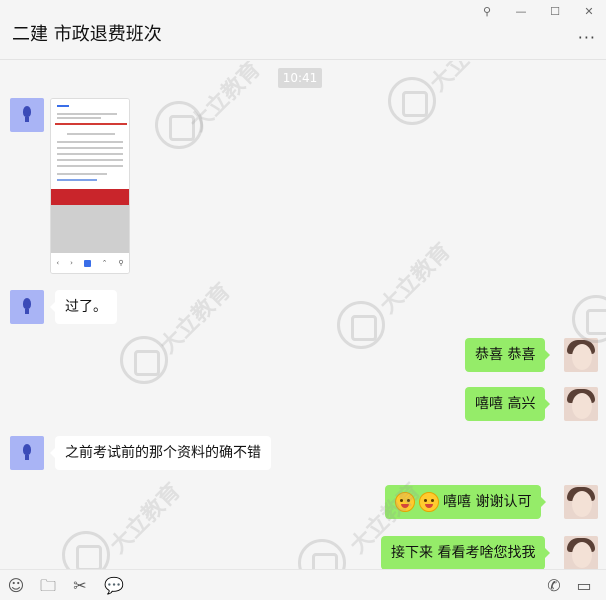 This screenshot has width=606, height=600. What do you see at coordinates (589, 11) in the screenshot?
I see `close-icon: ✕` at bounding box center [589, 11].